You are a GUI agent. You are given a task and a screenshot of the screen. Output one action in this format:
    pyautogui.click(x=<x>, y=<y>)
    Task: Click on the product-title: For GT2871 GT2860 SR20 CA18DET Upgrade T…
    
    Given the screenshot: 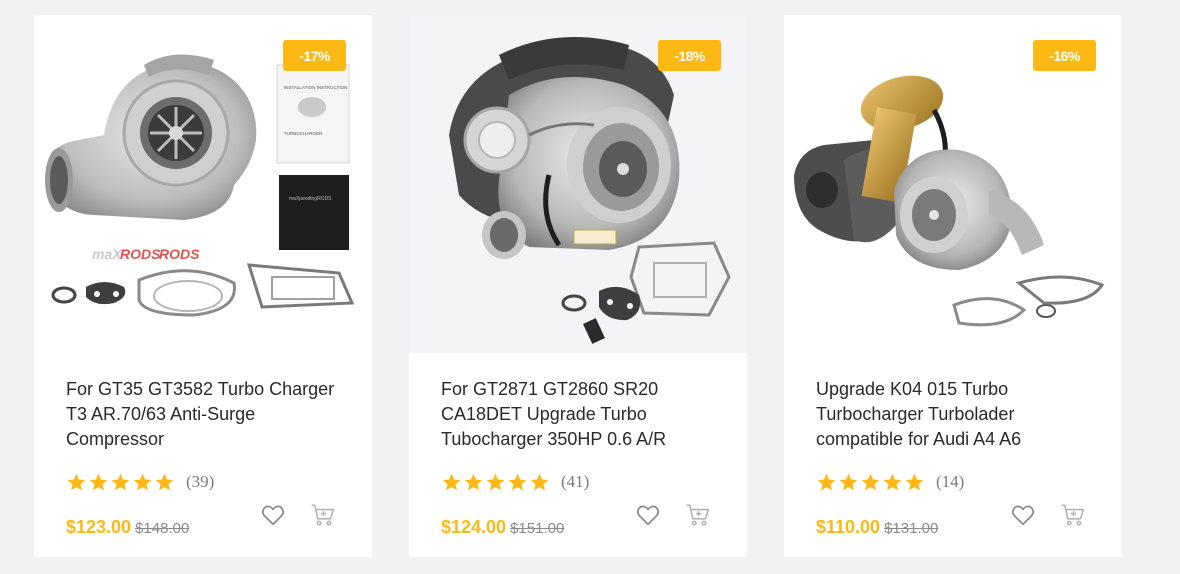 What is the action you would take?
    pyautogui.click(x=582, y=414)
    